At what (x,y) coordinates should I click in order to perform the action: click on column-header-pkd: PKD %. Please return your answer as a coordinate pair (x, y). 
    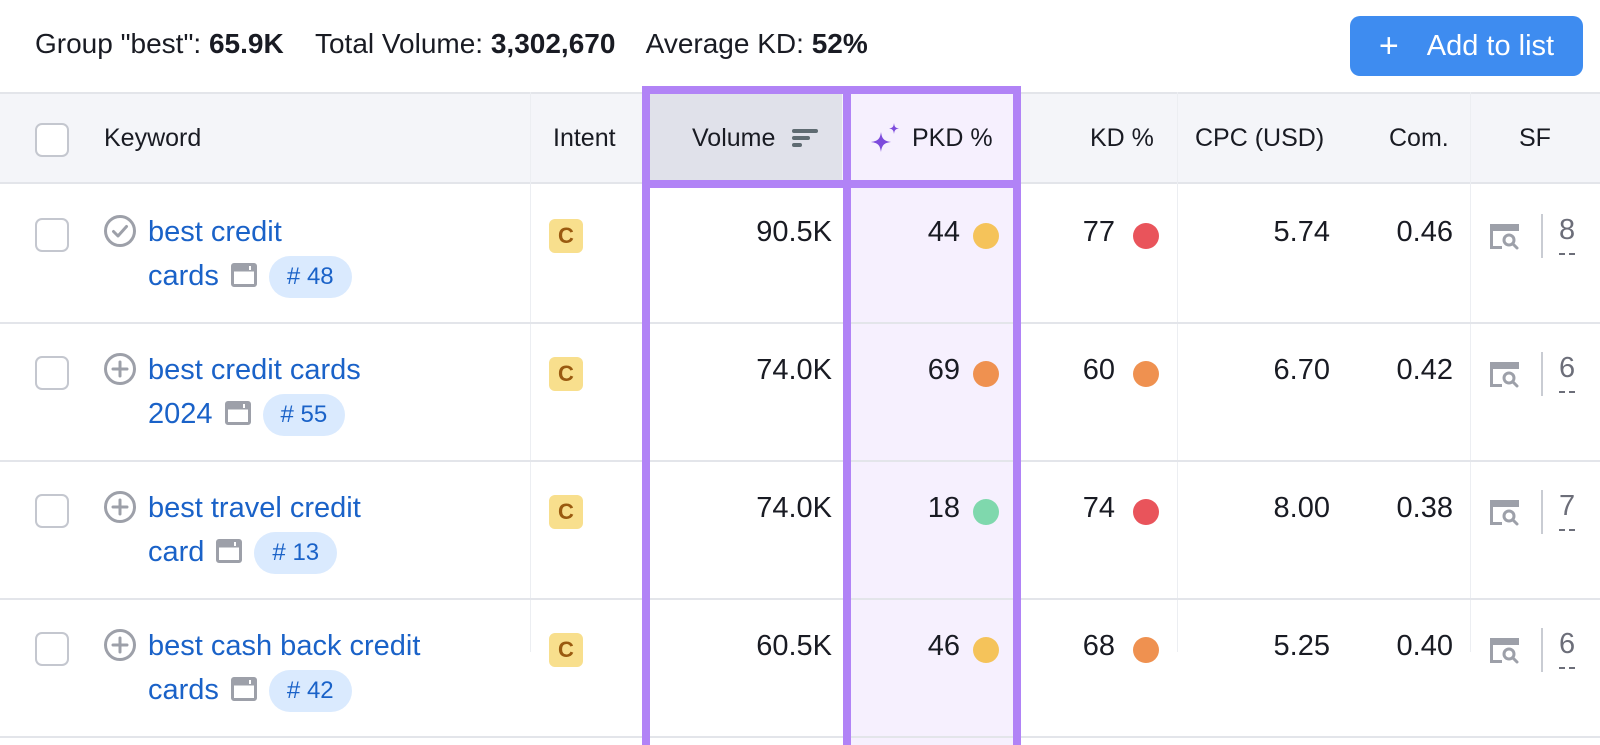
    Looking at the image, I should click on (931, 138).